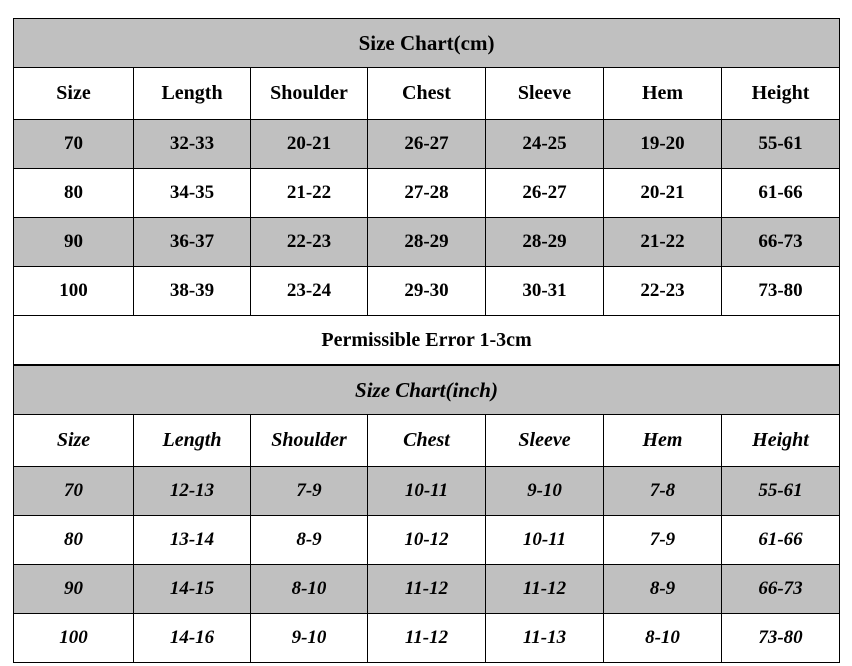 This screenshot has height=666, width=852. What do you see at coordinates (544, 491) in the screenshot?
I see `inch-cell-sleeve: 9-10` at bounding box center [544, 491].